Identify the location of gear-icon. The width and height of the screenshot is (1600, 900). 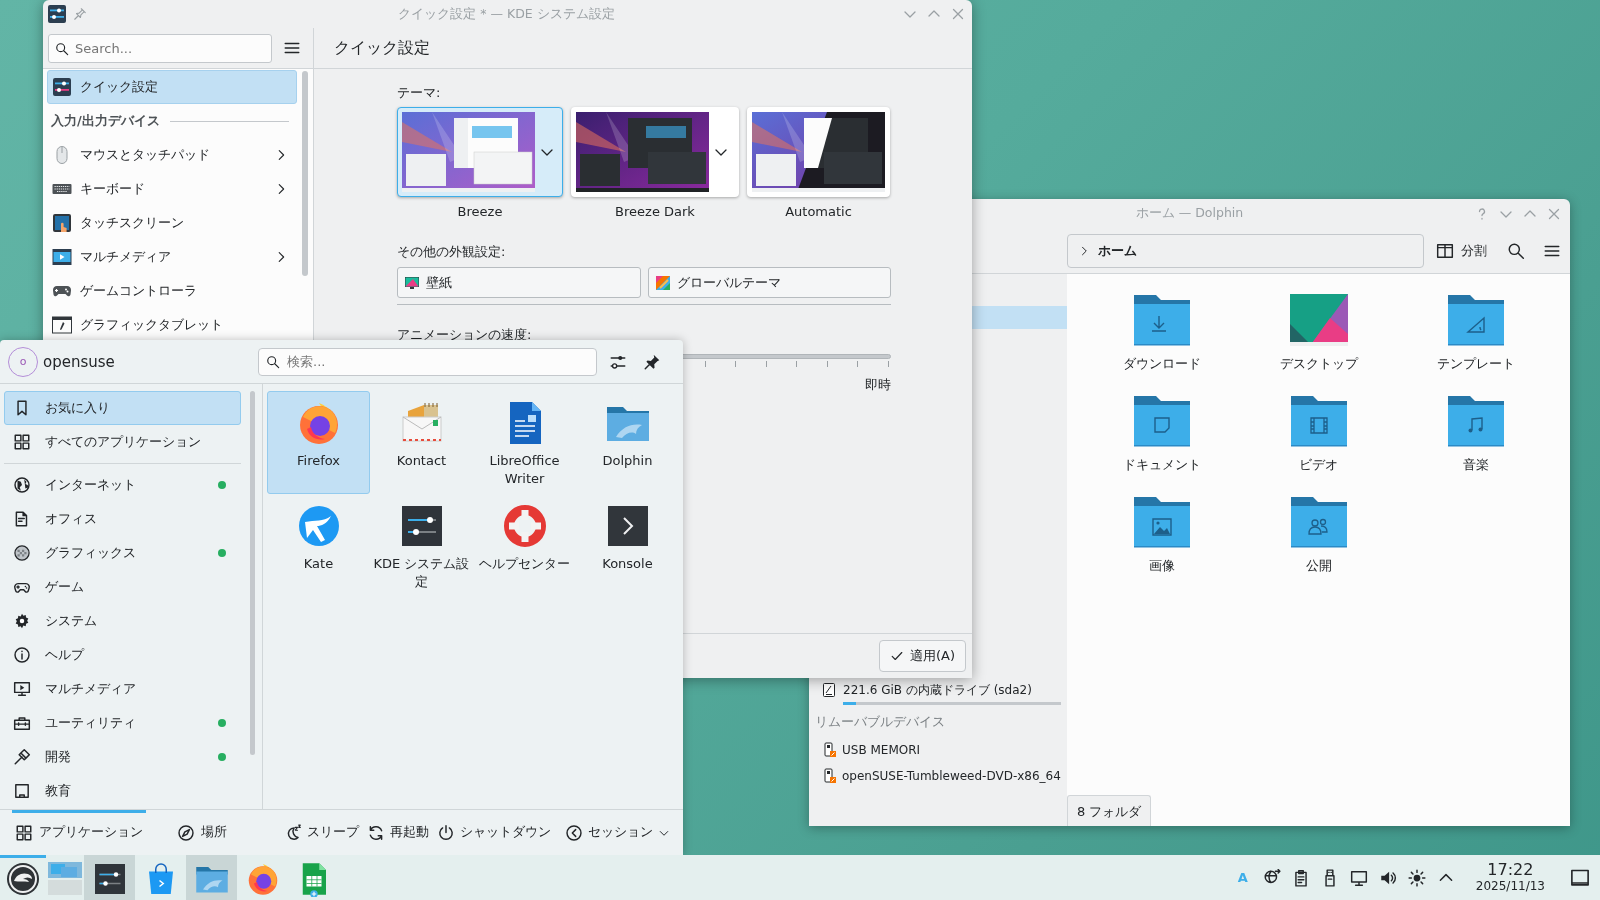
(22, 621).